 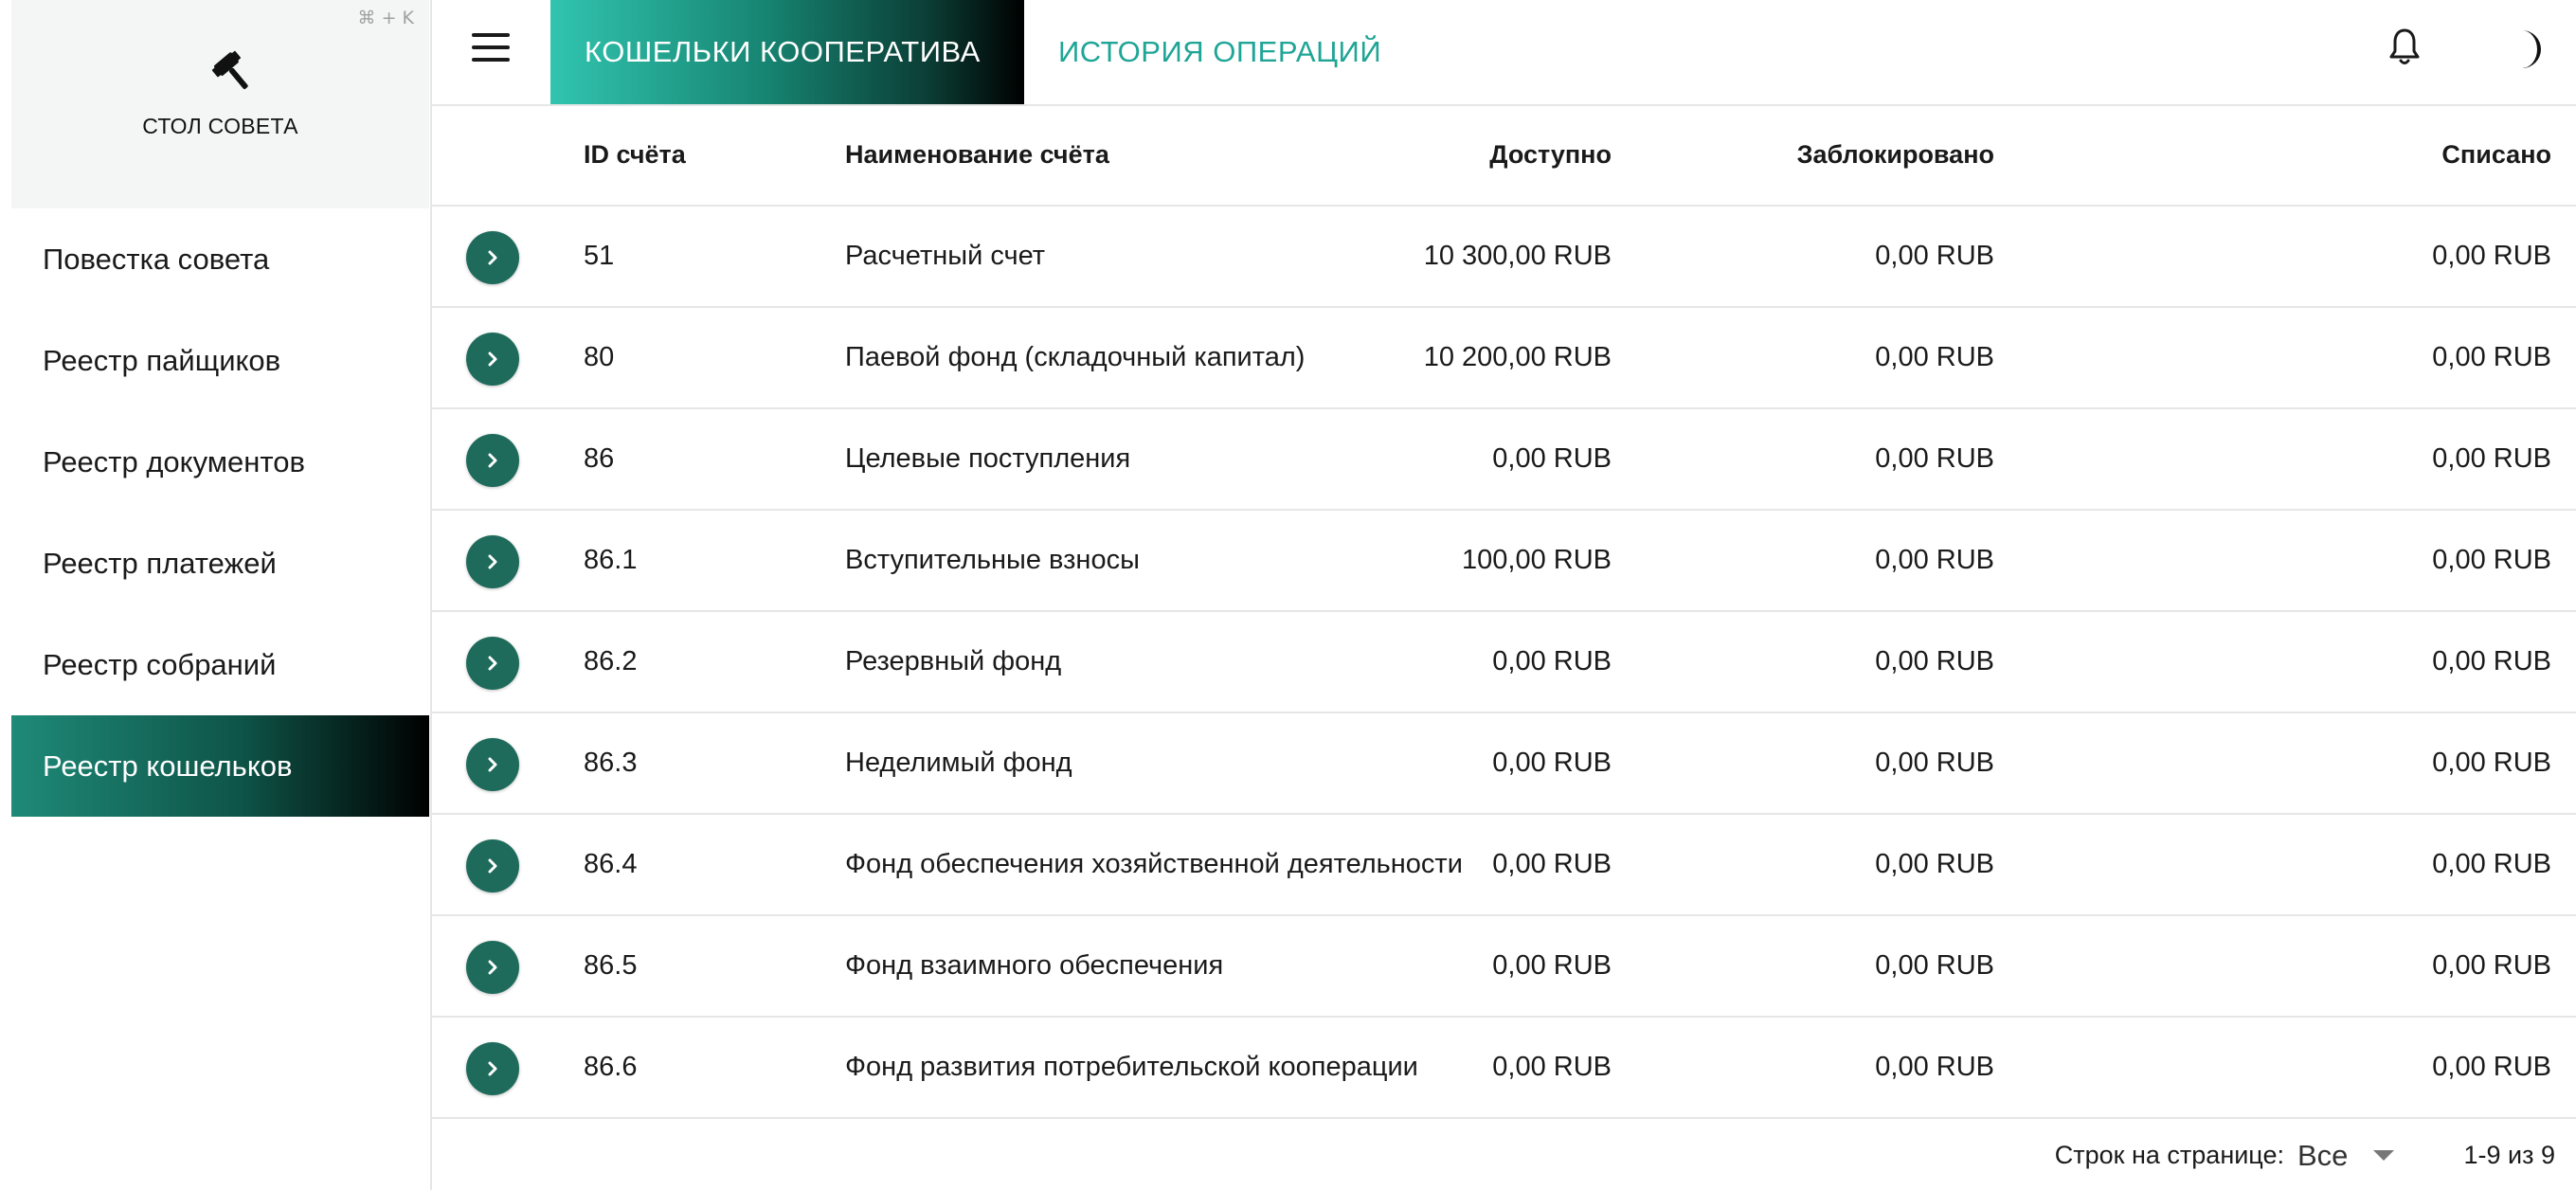 I want to click on column-header-name: Наименование счёта, so click(x=977, y=154).